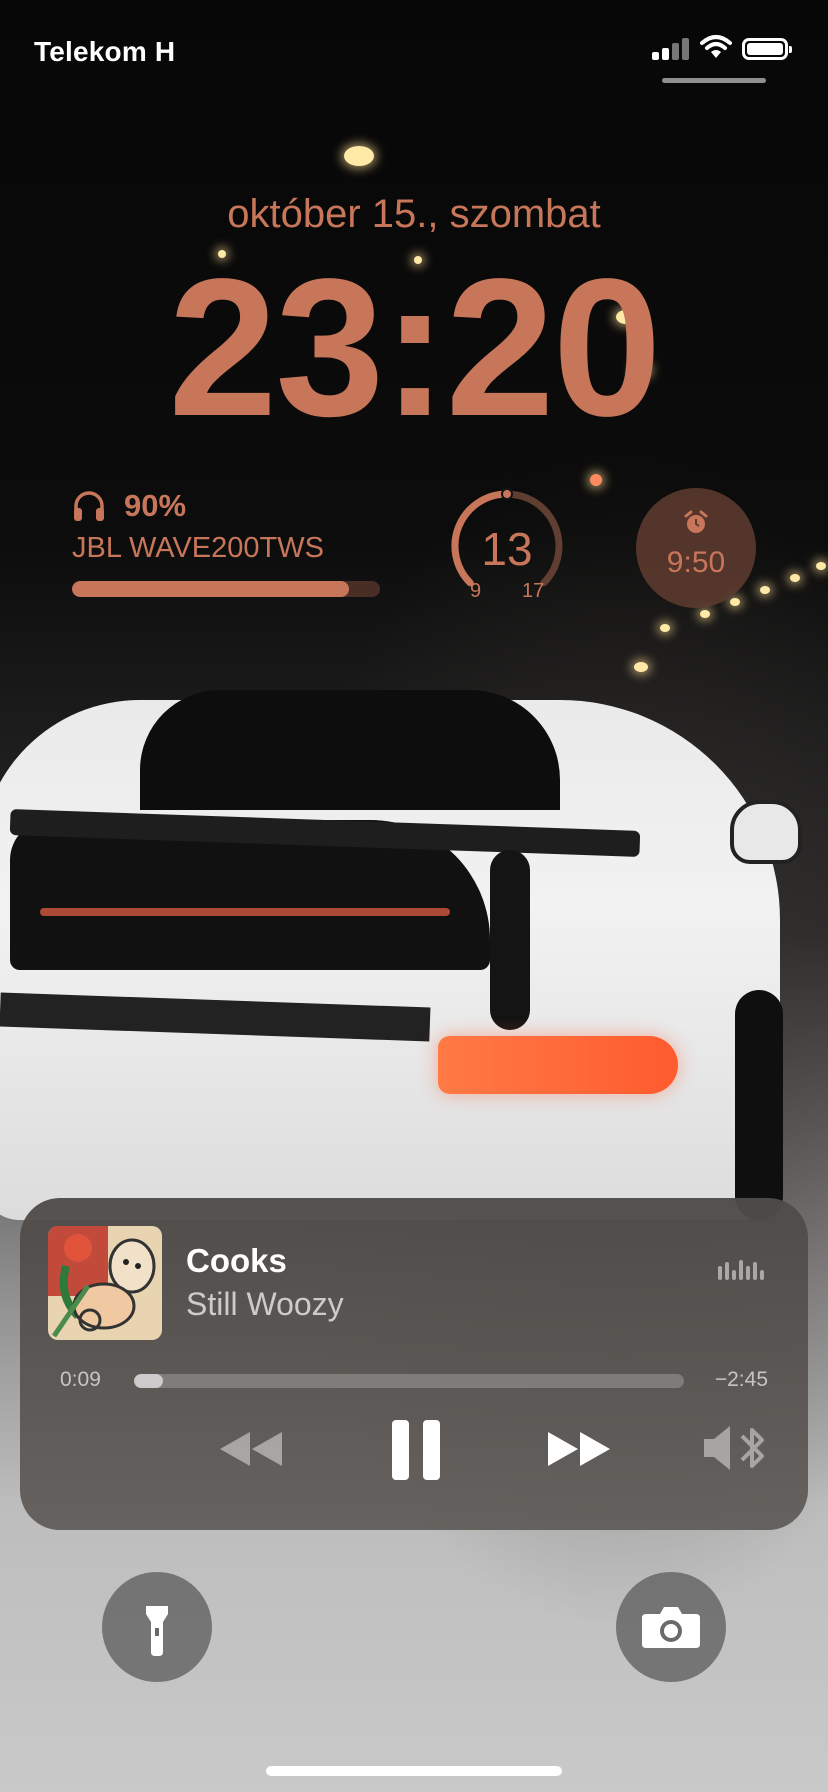 This screenshot has height=1792, width=828. Describe the element at coordinates (105, 1283) in the screenshot. I see `album-artwork` at that location.